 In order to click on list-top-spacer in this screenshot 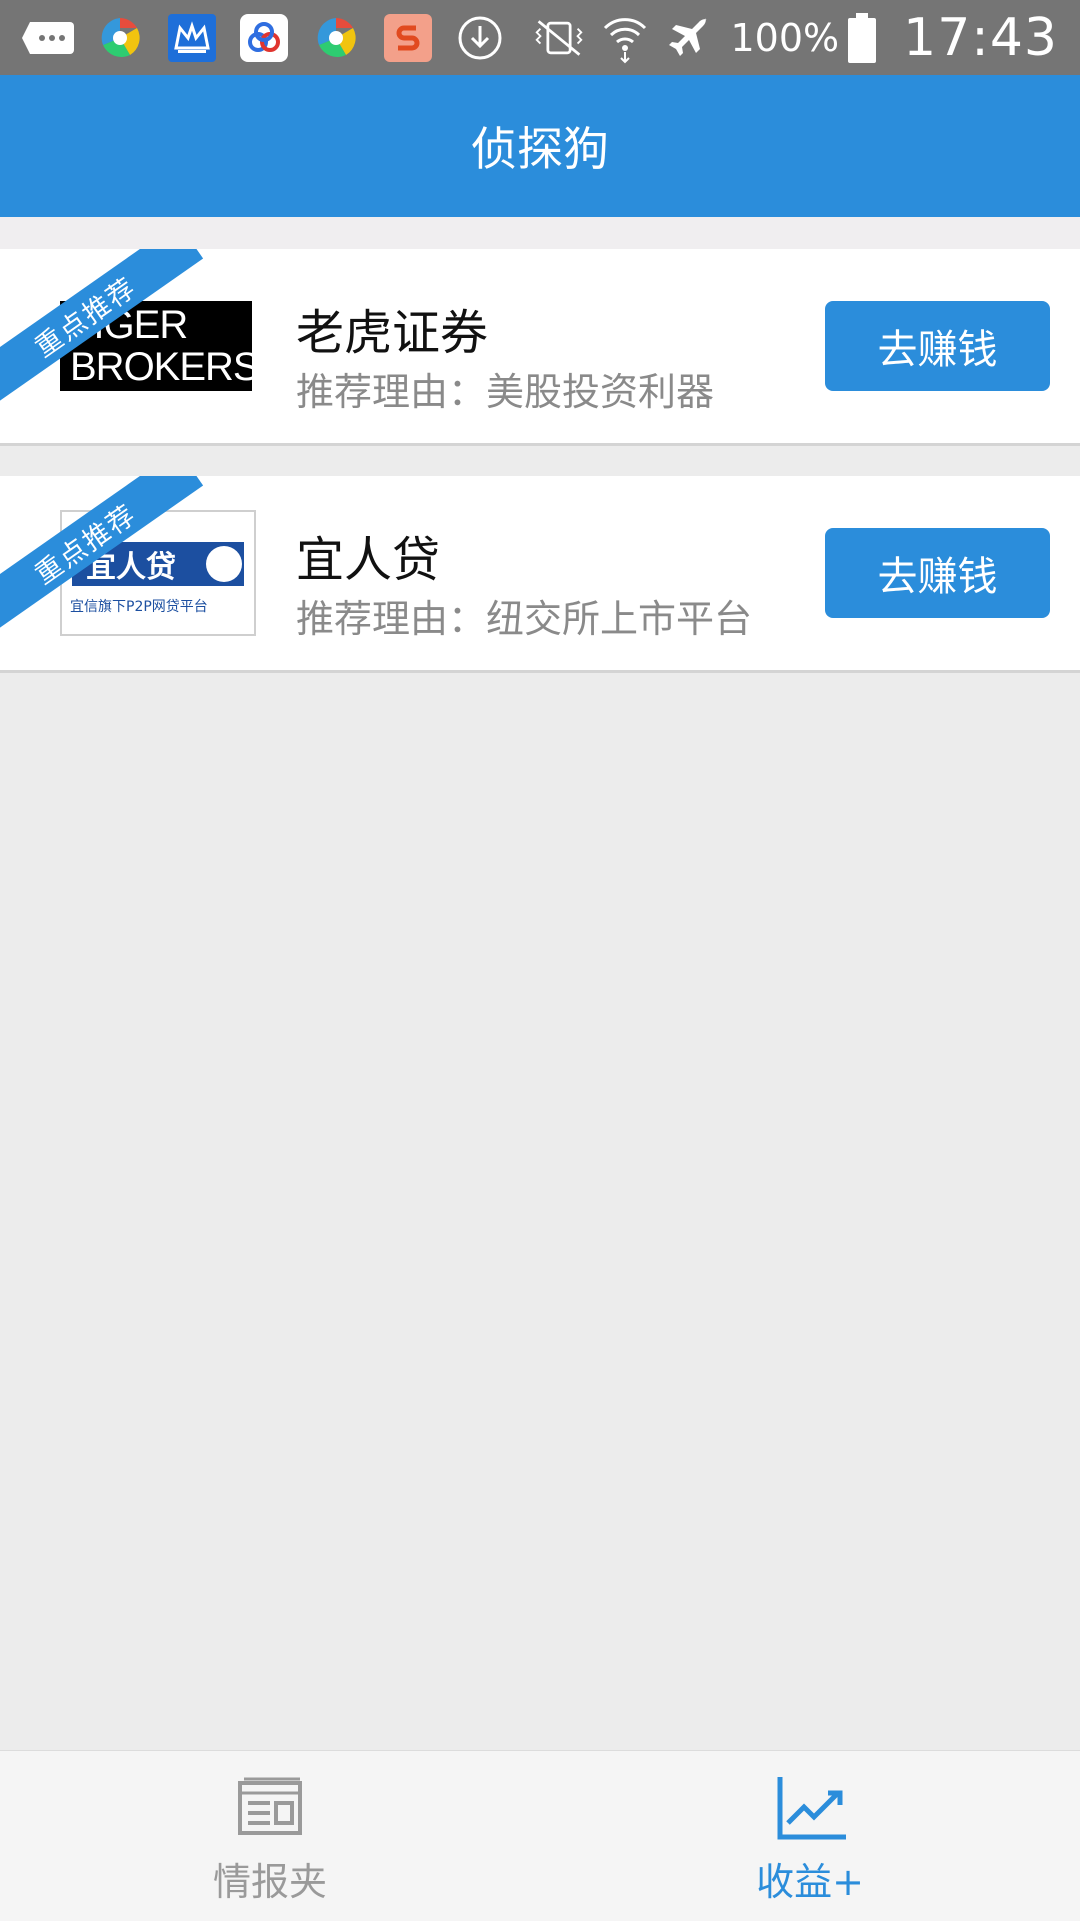, I will do `click(540, 233)`.